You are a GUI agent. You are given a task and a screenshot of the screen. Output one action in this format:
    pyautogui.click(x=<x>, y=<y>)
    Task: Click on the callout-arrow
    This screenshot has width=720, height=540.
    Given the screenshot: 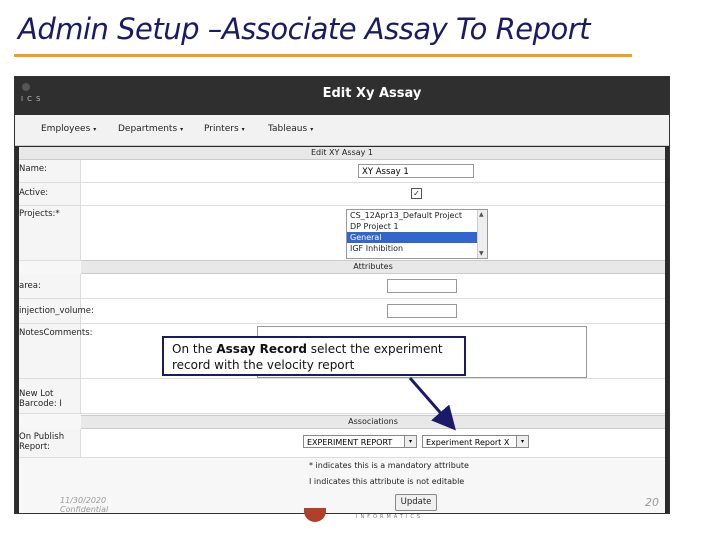 What is the action you would take?
    pyautogui.click(x=432, y=404)
    